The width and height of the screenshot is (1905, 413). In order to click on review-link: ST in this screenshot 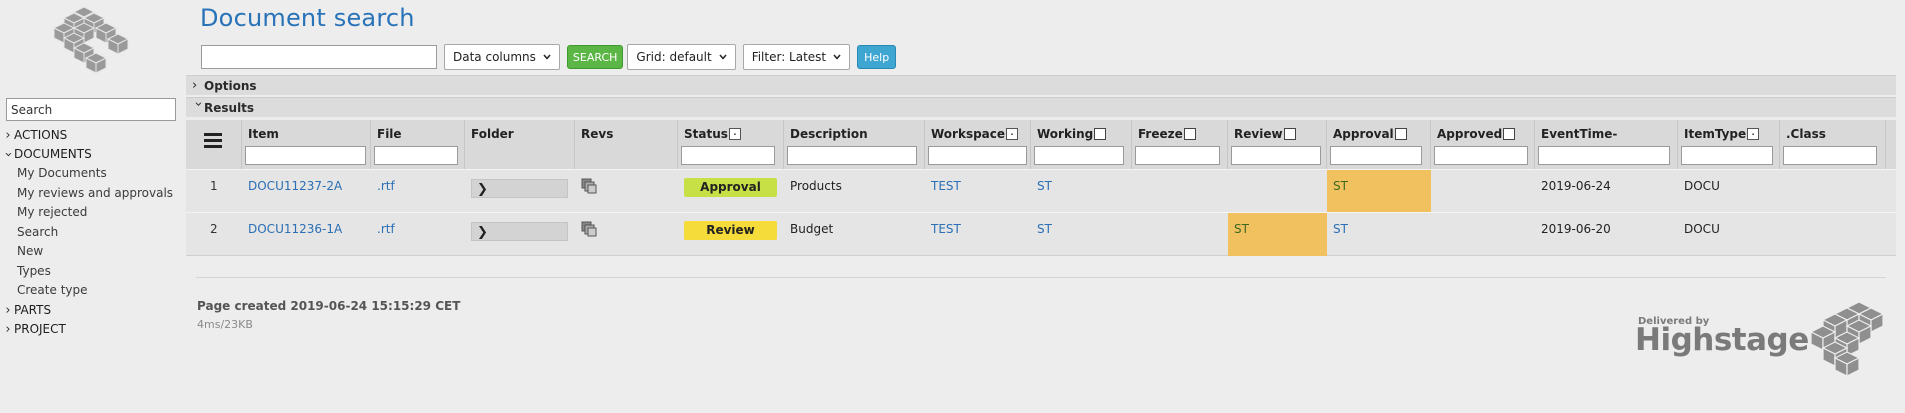, I will do `click(1241, 229)`.